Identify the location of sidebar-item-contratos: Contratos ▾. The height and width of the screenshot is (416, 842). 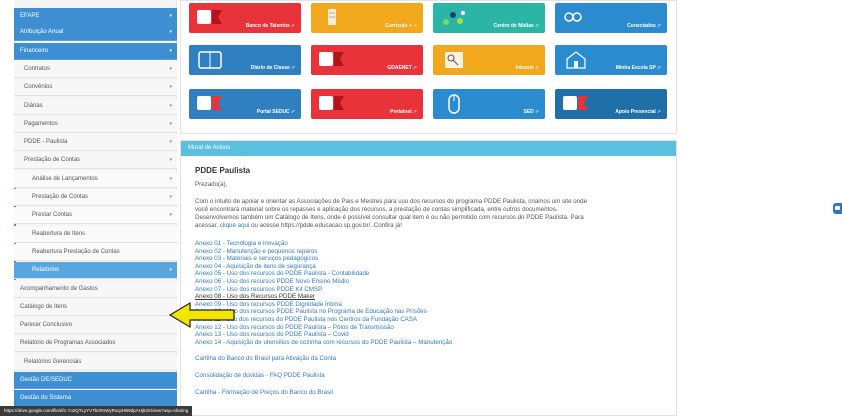
(95, 69).